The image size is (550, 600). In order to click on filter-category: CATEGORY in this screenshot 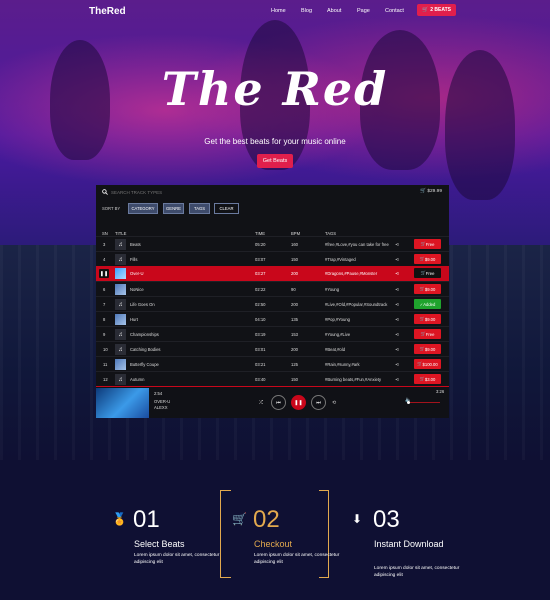, I will do `click(143, 208)`.